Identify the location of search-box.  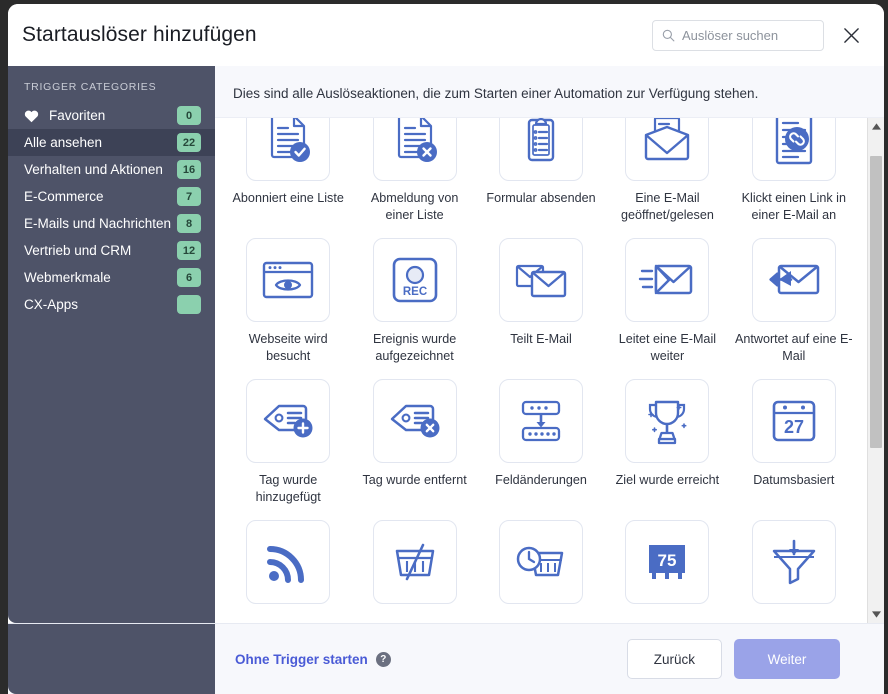
(738, 35).